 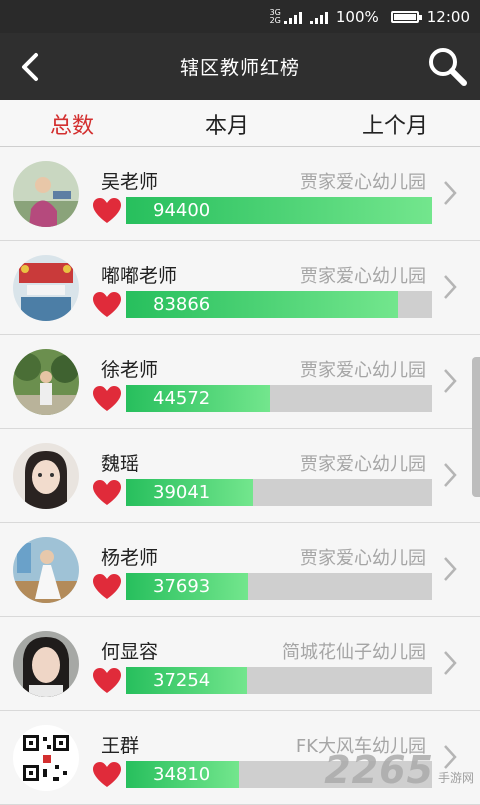 What do you see at coordinates (279, 586) in the screenshot?
I see `score-bar: 37693` at bounding box center [279, 586].